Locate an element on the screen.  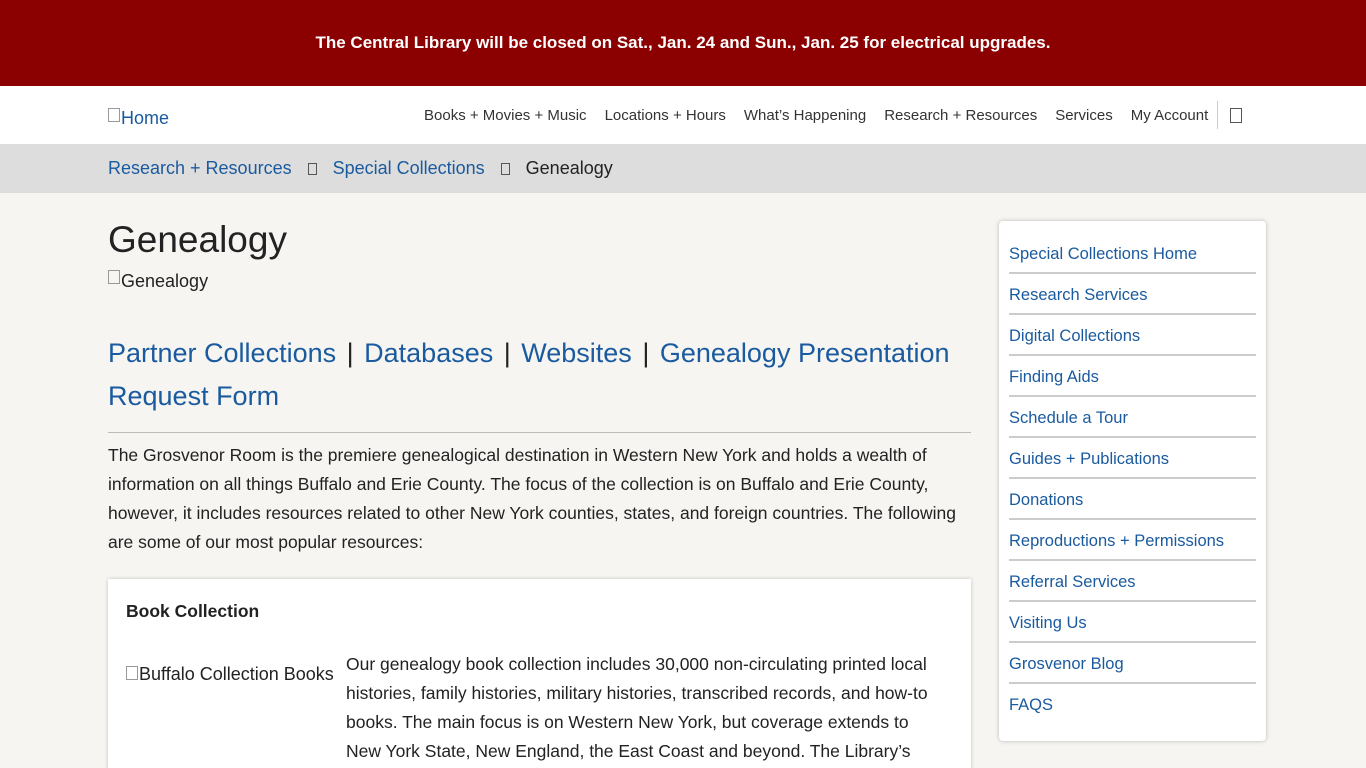
sidebar-item-schedule-tour: Schedule a Tour is located at coordinates (1132, 421).